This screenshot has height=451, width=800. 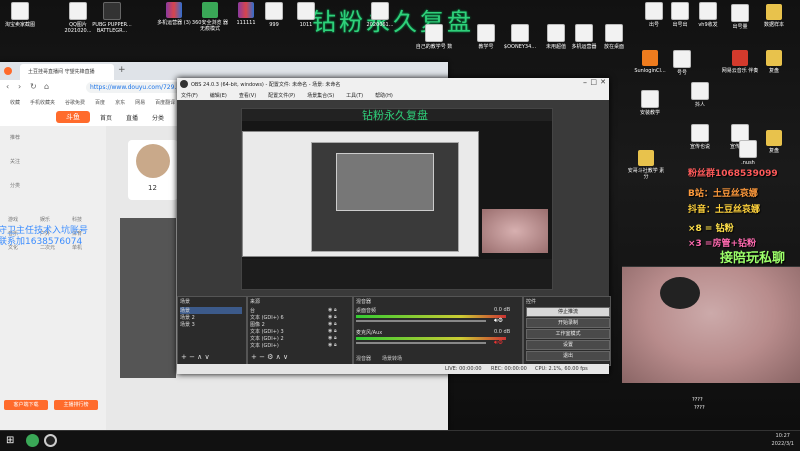 What do you see at coordinates (646, 174) in the screenshot?
I see `desktop-icon-label: 安哥斗社教学 素分` at bounding box center [646, 174].